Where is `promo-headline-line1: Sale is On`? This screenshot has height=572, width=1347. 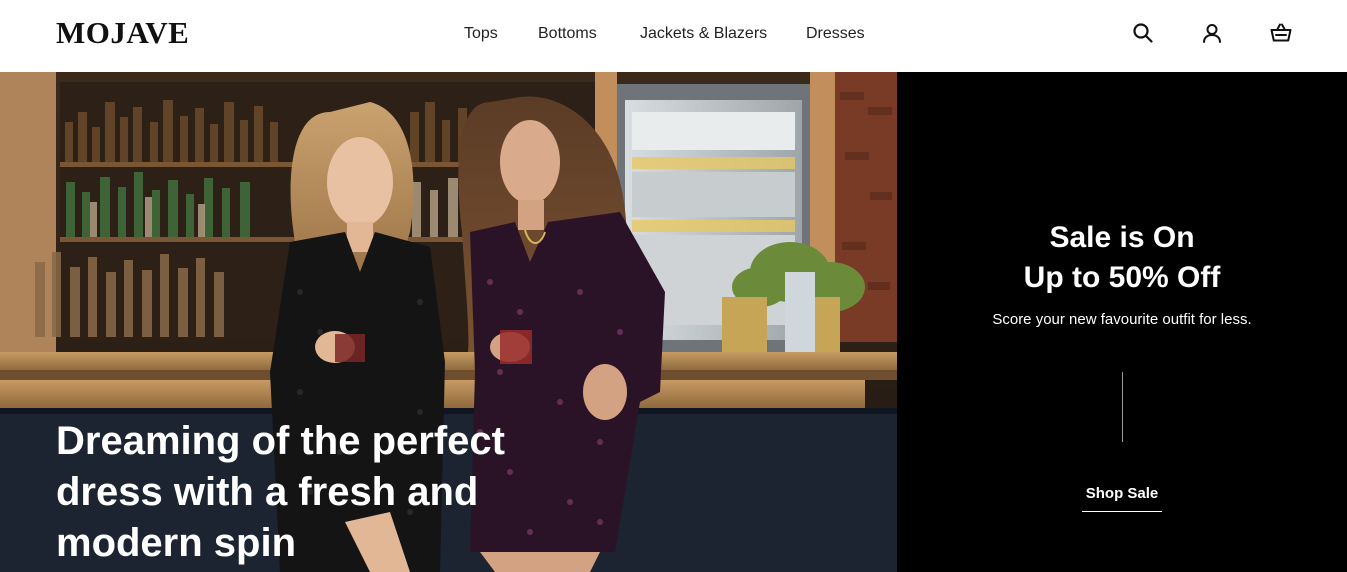 promo-headline-line1: Sale is On is located at coordinates (1122, 237).